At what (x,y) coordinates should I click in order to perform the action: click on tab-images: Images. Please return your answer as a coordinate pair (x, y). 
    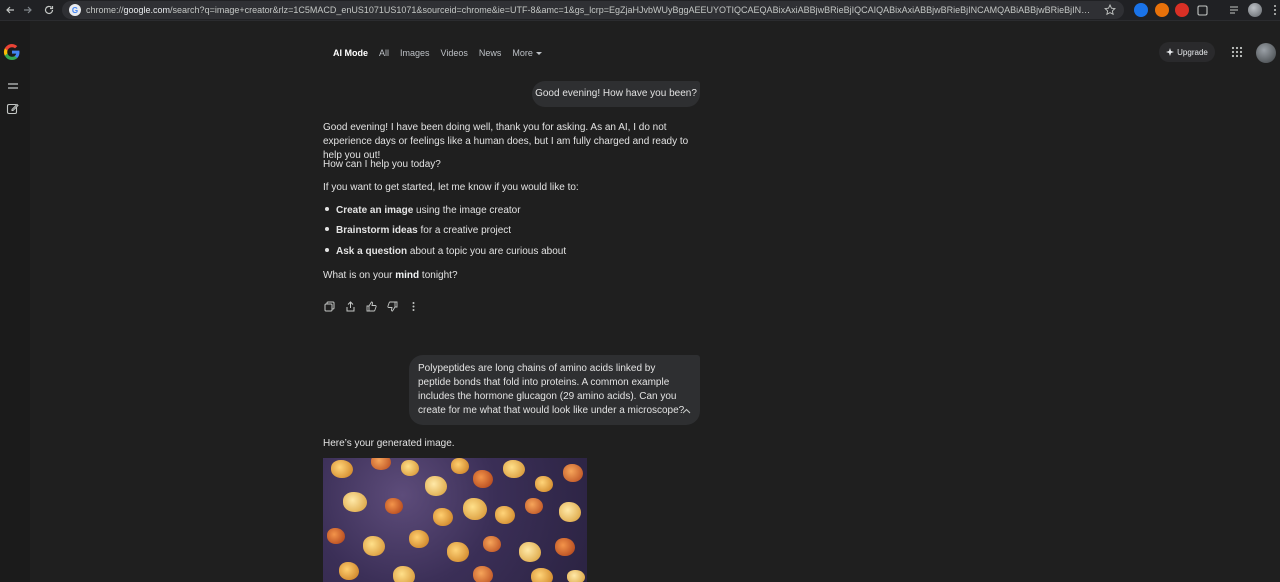
    Looking at the image, I should click on (415, 53).